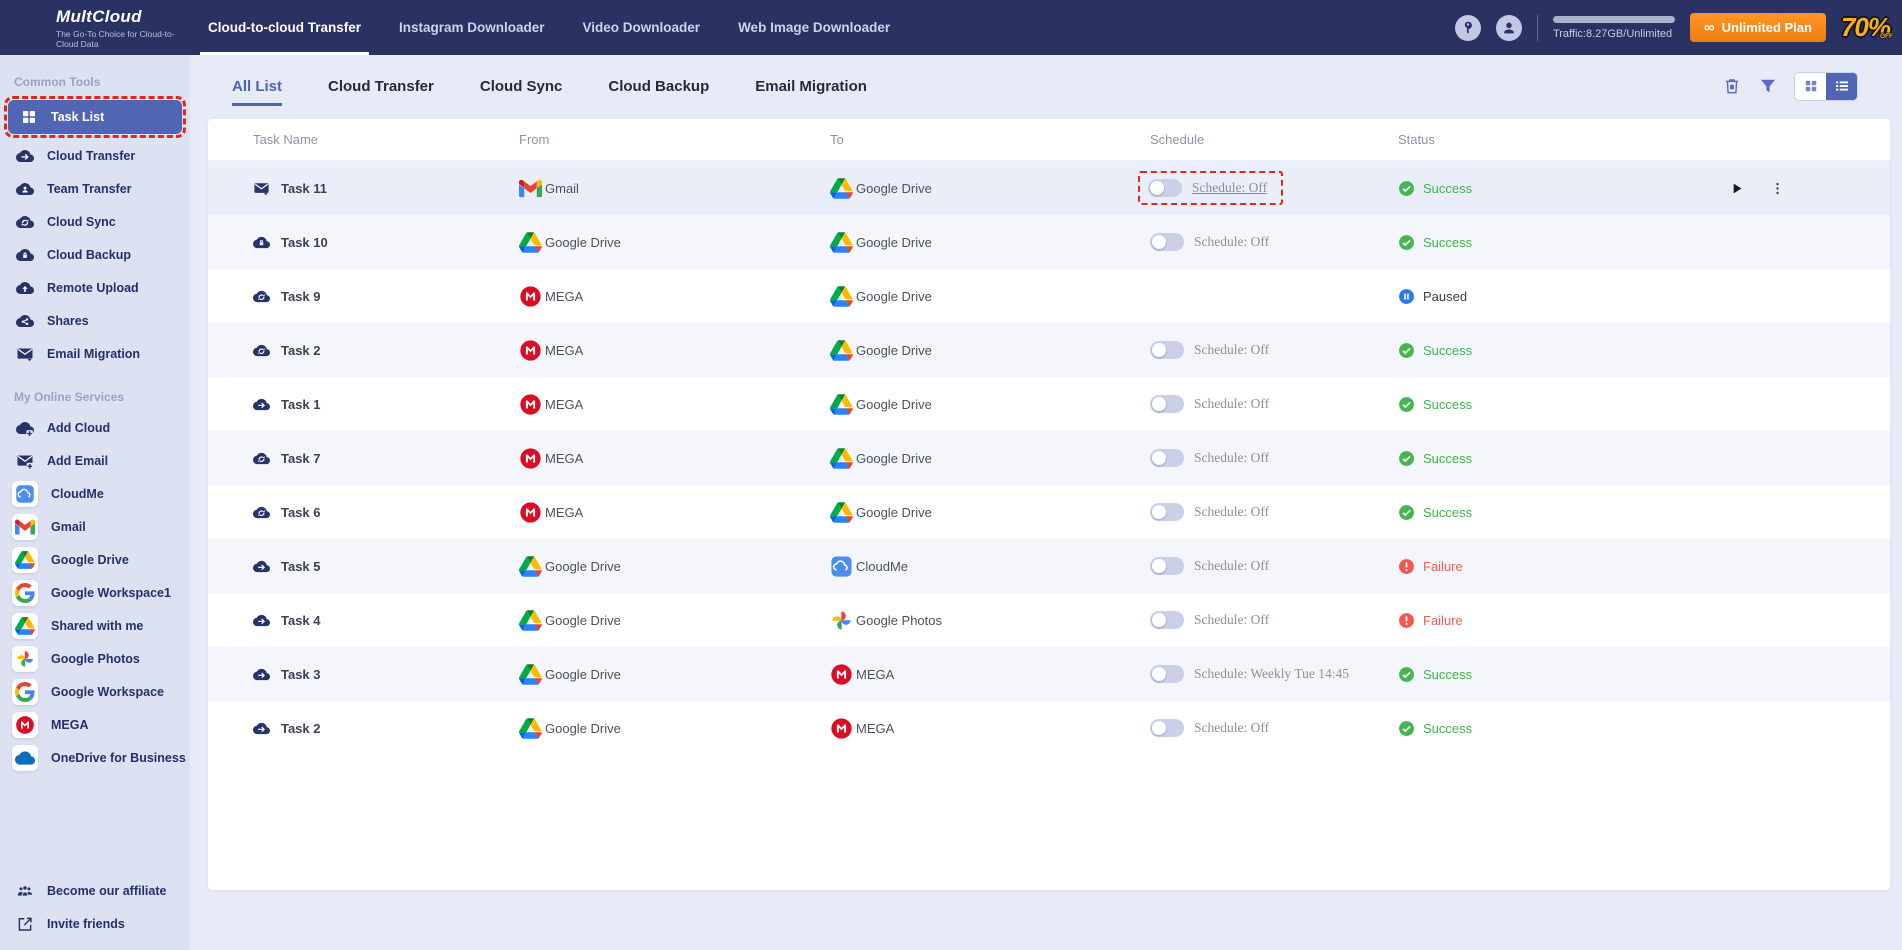  I want to click on schedule-cell: Schedule: Weekly Tue 14:45, so click(1274, 674).